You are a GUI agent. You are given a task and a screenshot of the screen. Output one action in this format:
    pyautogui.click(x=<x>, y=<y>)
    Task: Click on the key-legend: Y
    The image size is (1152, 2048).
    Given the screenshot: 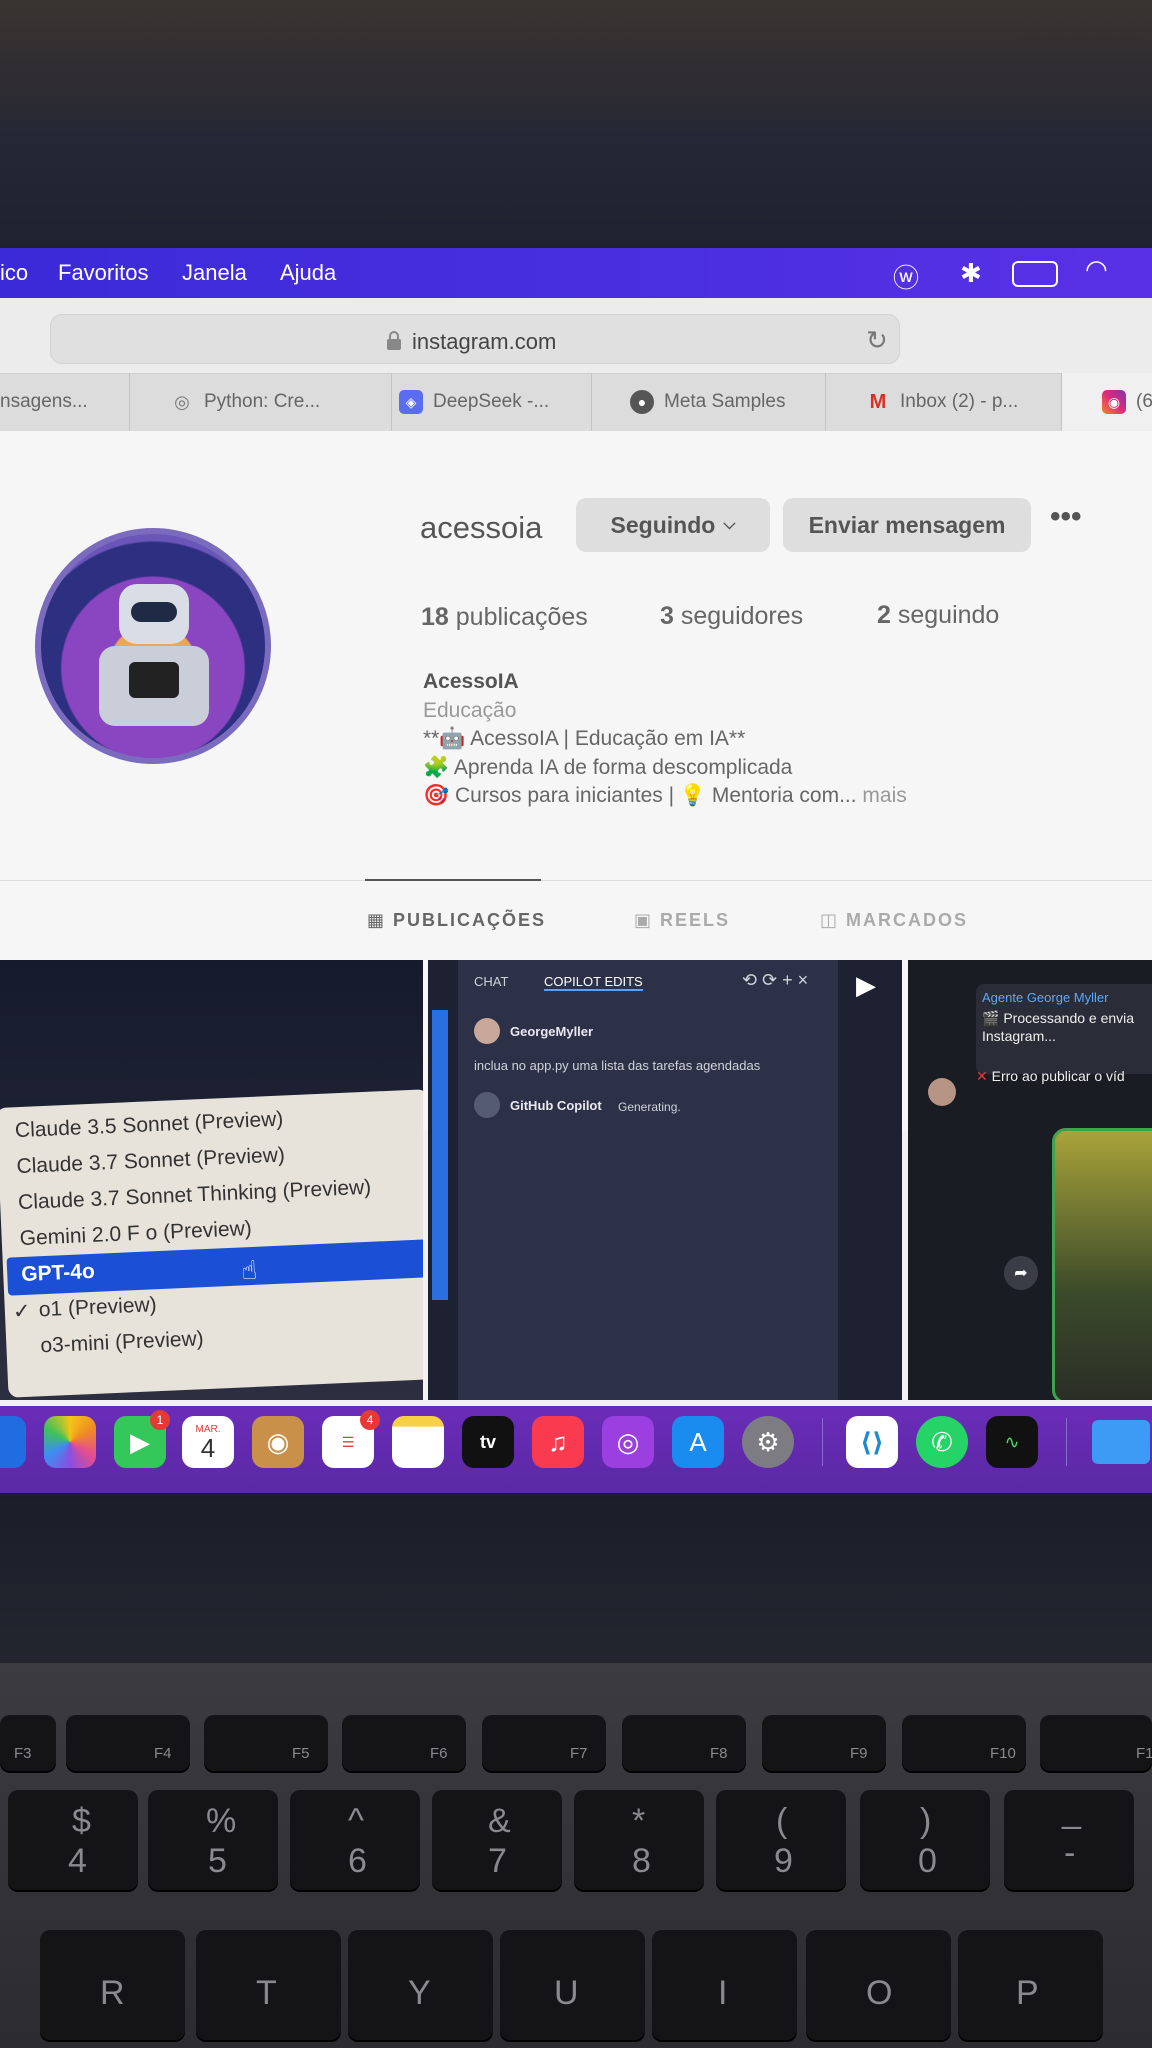 What is the action you would take?
    pyautogui.click(x=419, y=1993)
    